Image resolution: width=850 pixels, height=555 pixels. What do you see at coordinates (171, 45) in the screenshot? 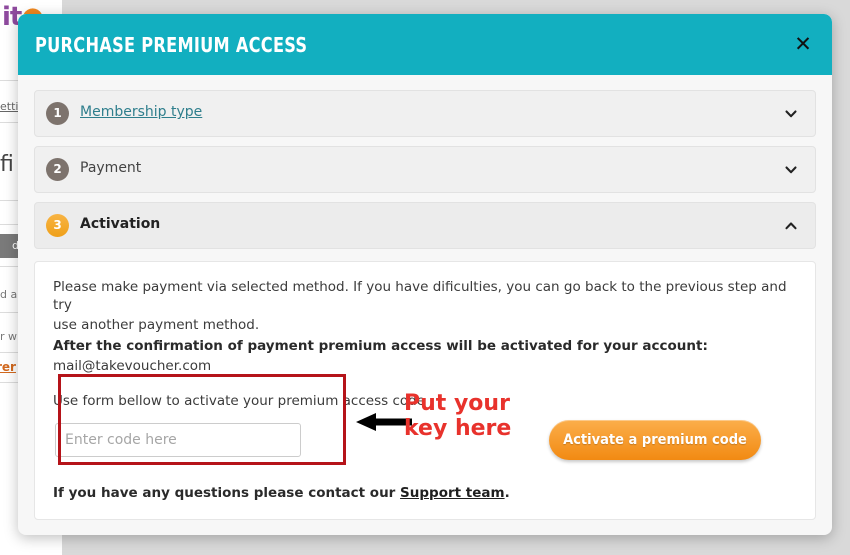
I see `modal-title: Purchase Premium Access` at bounding box center [171, 45].